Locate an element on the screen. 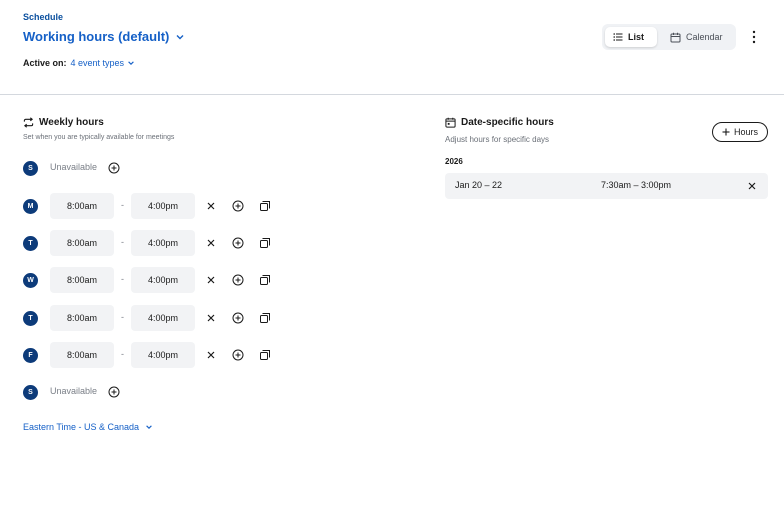  active-on-row: Active on: 4 event types is located at coordinates (79, 63).